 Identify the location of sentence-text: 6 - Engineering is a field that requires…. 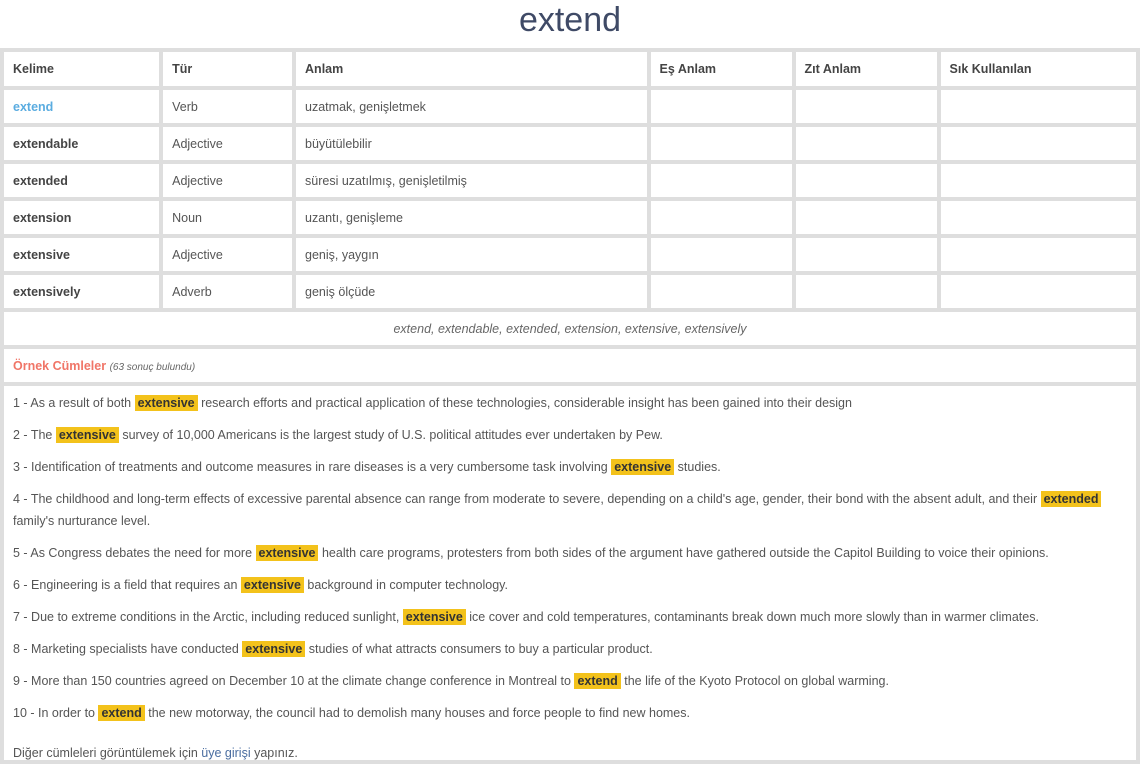
(127, 585).